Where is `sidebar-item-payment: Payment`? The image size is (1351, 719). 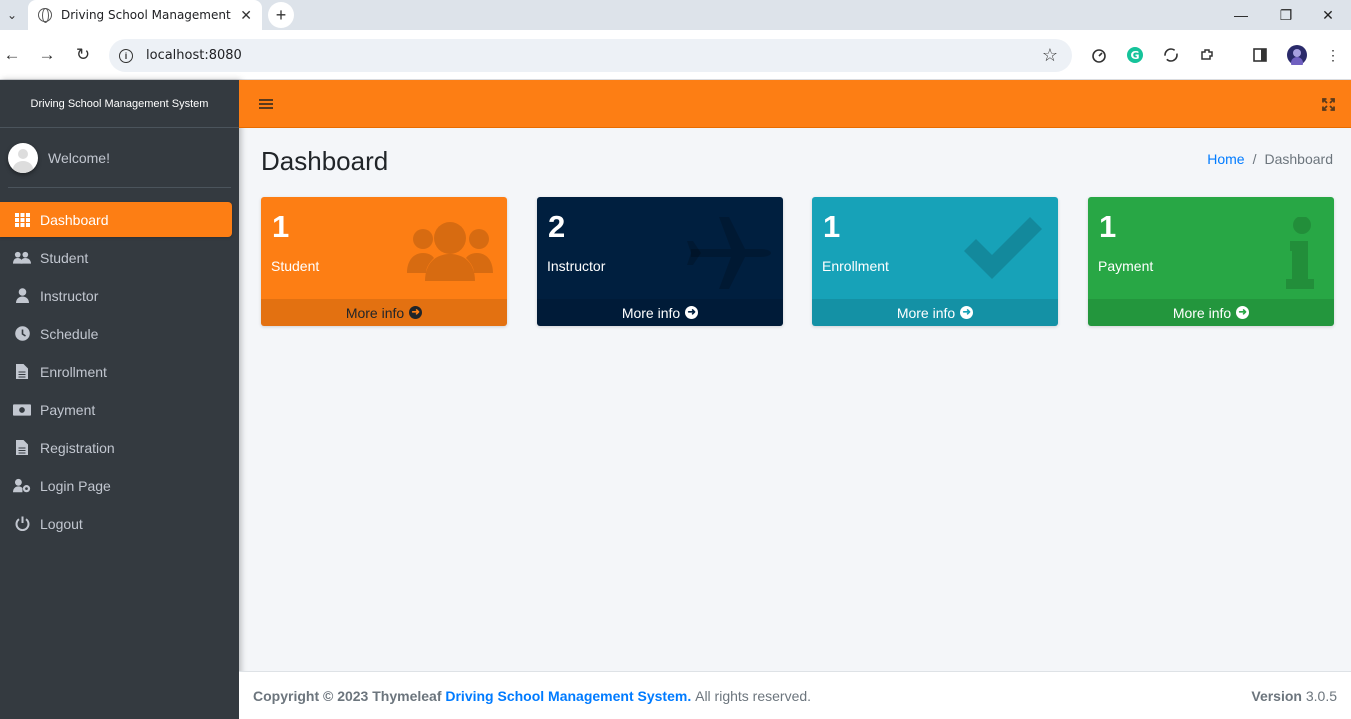 sidebar-item-payment: Payment is located at coordinates (116, 409).